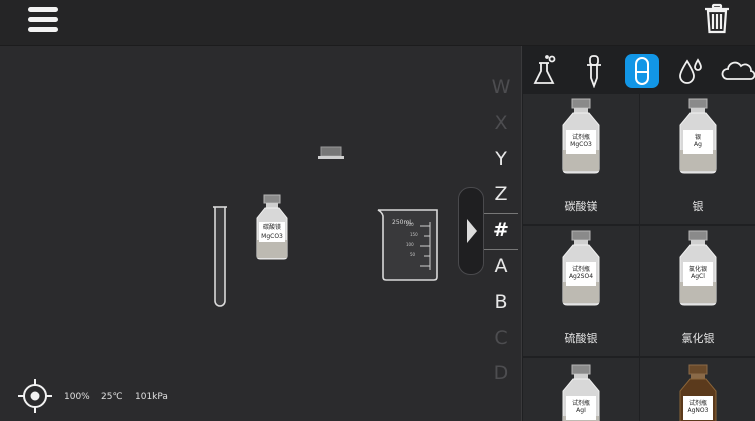 This screenshot has height=421, width=755. What do you see at coordinates (377, 23) in the screenshot?
I see `top-bar` at bounding box center [377, 23].